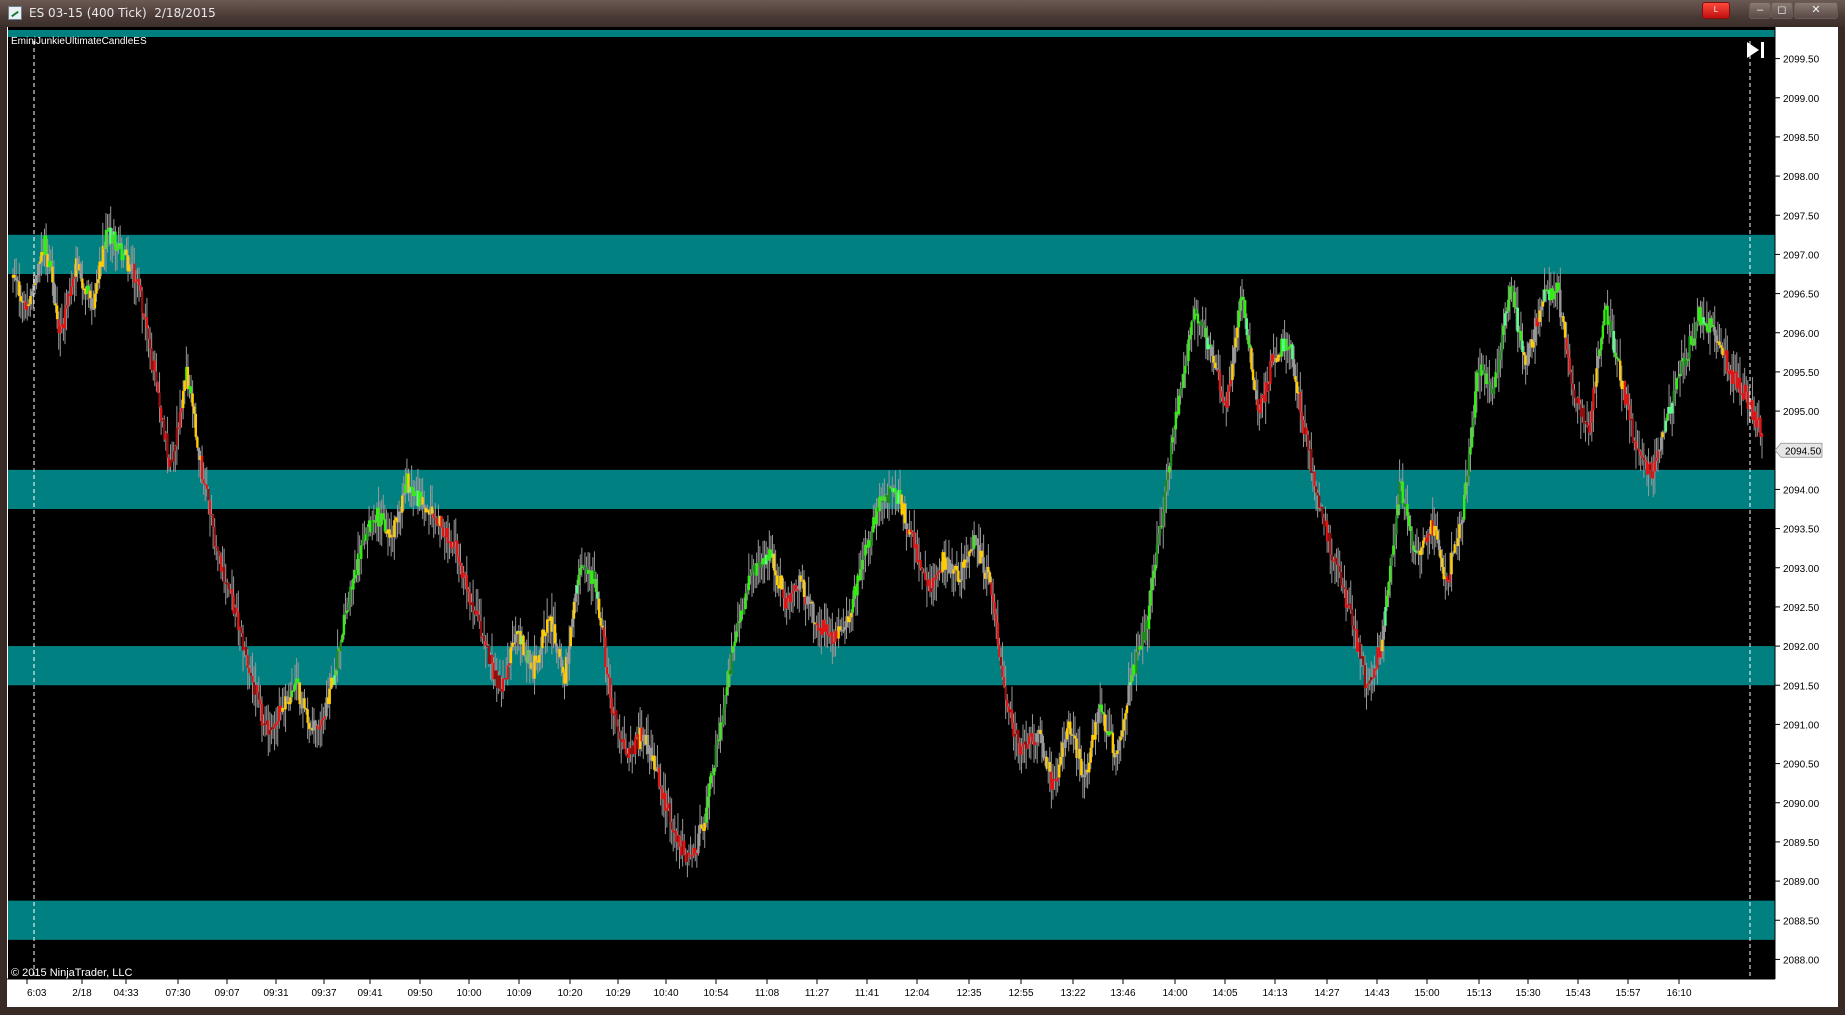 The image size is (1845, 1015). Describe the element at coordinates (226, 993) in the screenshot. I see `time-tick-label: 09:07` at that location.